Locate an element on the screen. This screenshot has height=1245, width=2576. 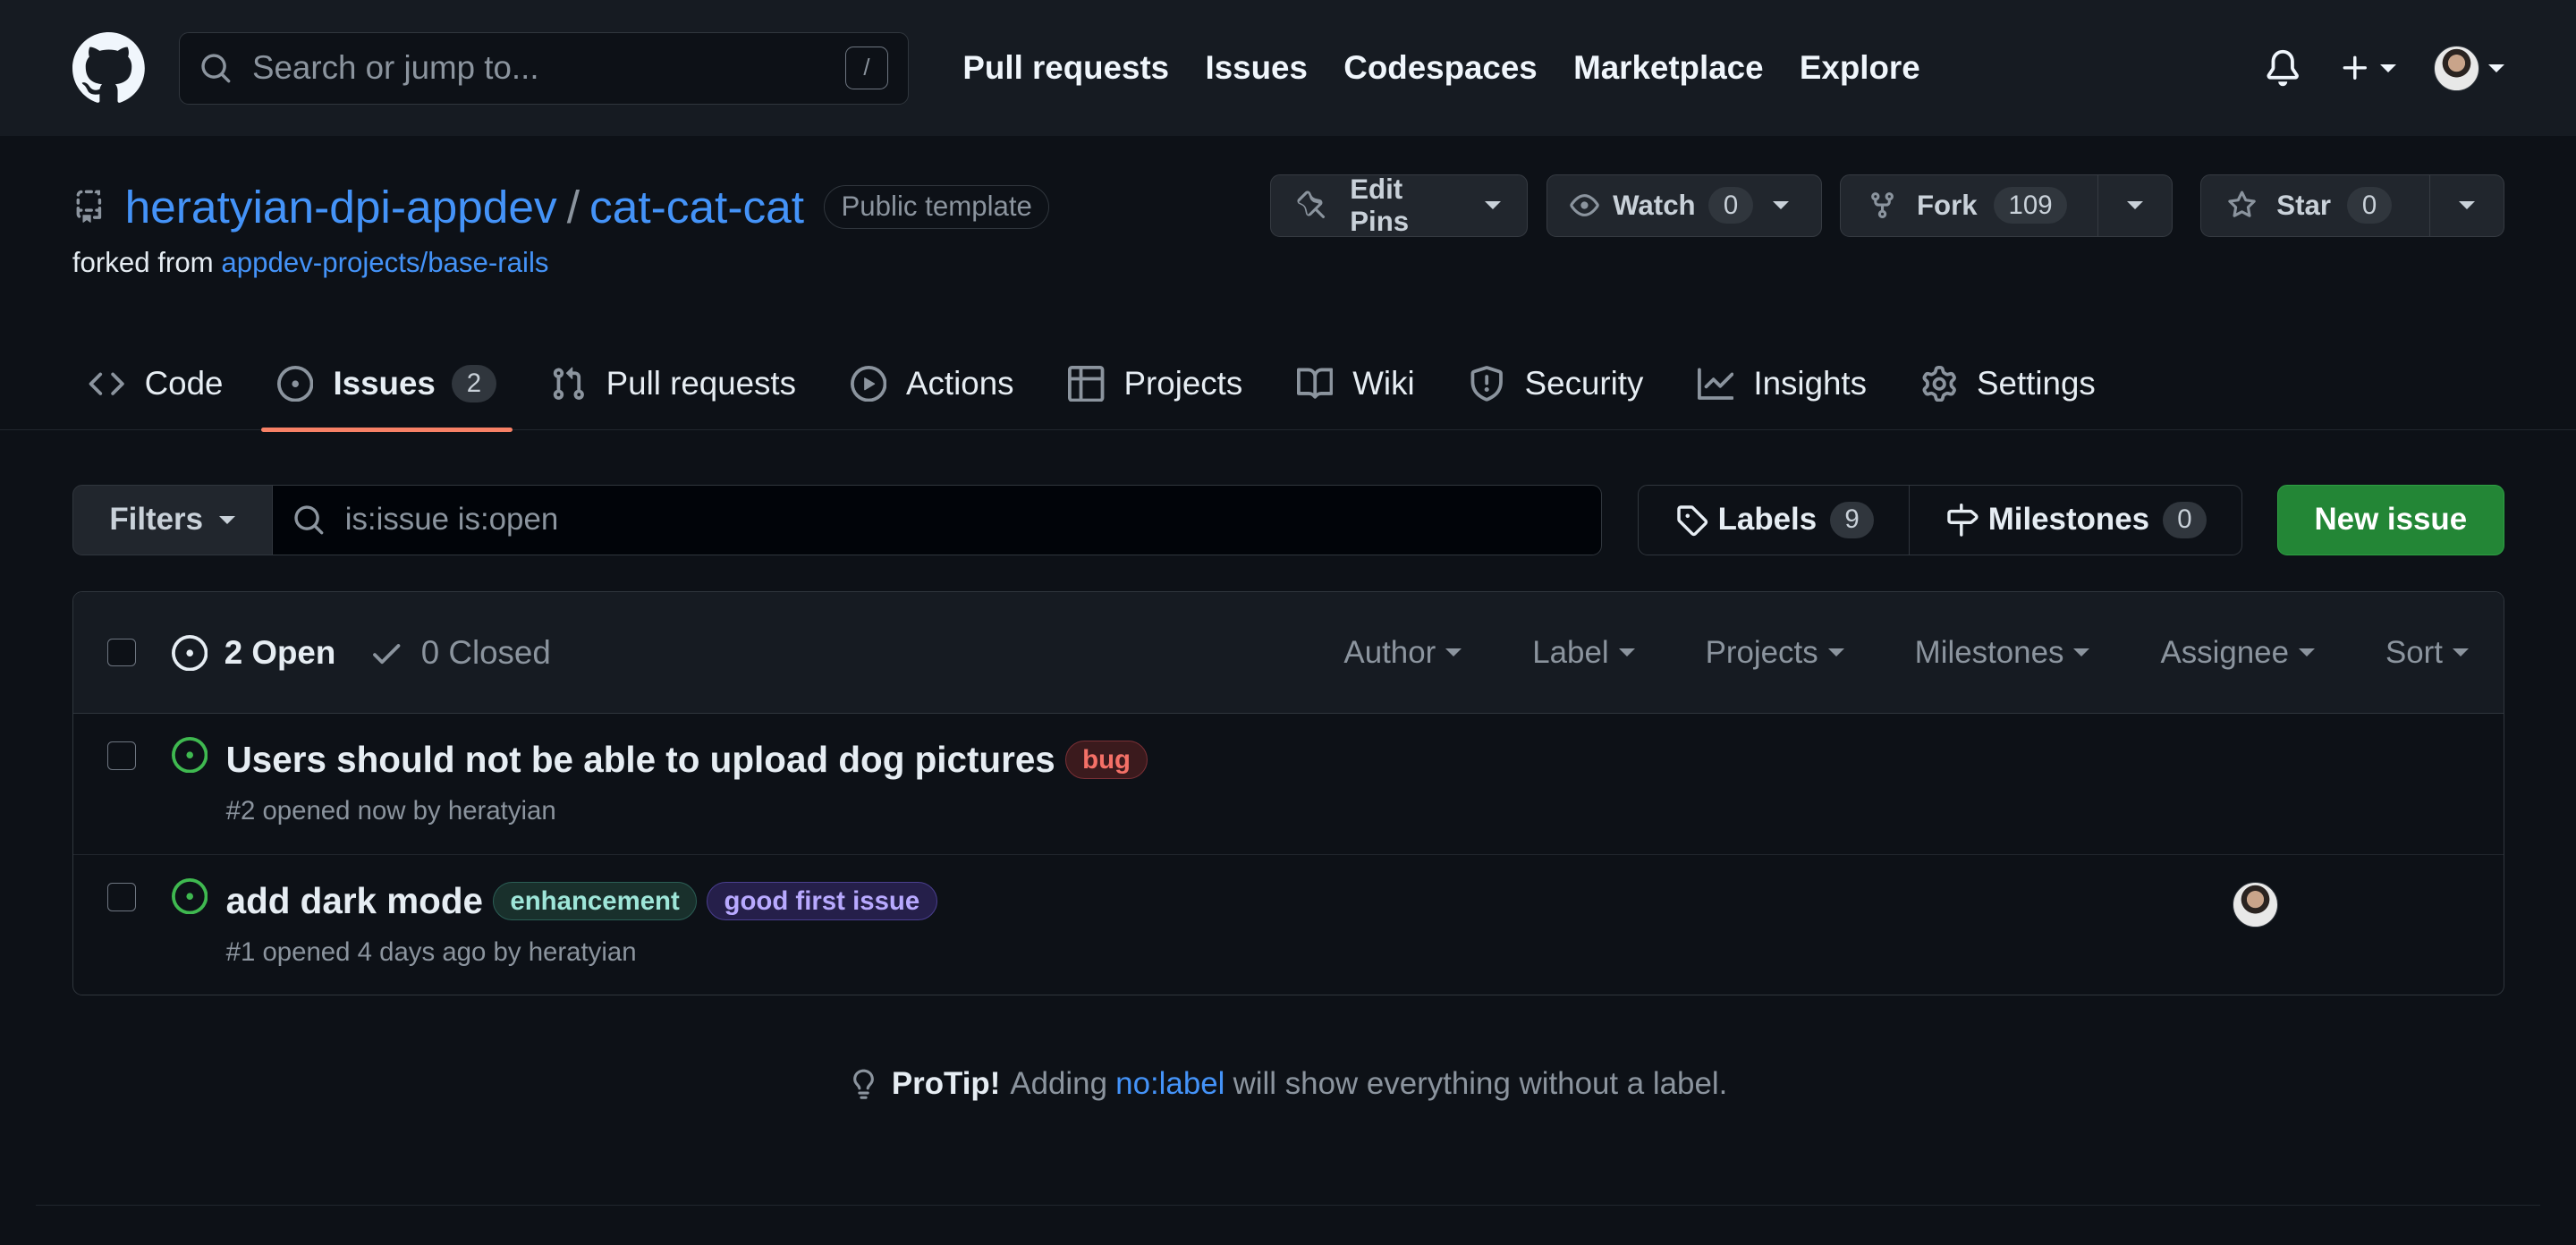
git-pull-request-icon is located at coordinates (568, 384).